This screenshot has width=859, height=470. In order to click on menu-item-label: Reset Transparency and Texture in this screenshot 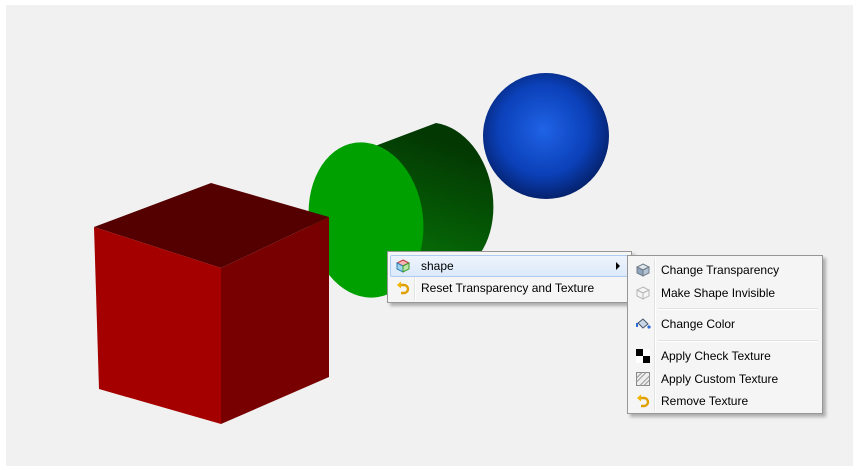, I will do `click(508, 288)`.